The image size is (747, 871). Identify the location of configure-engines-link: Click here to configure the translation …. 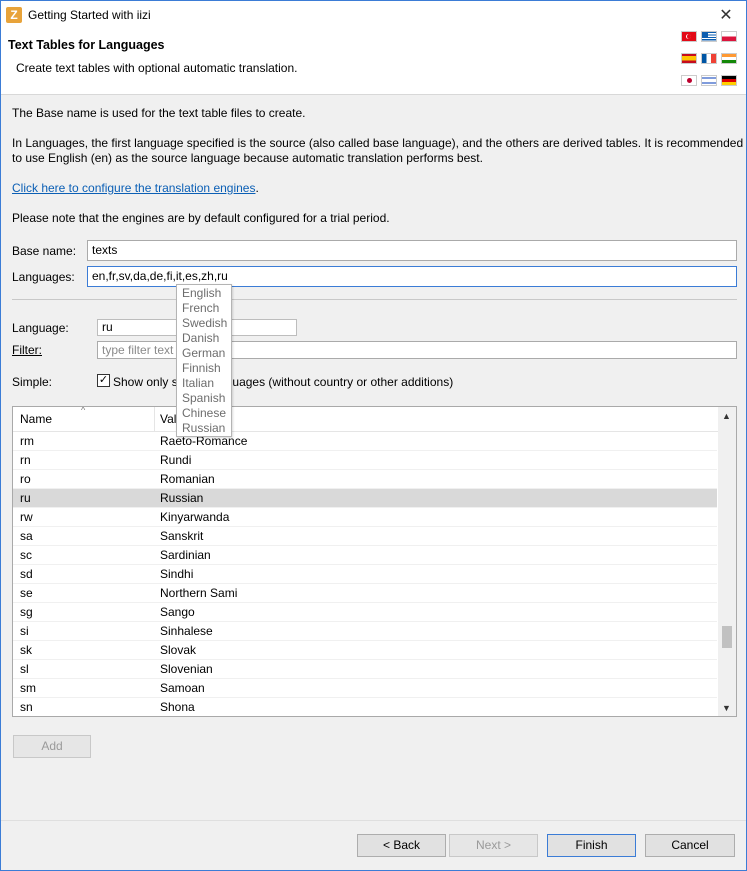
(133, 188).